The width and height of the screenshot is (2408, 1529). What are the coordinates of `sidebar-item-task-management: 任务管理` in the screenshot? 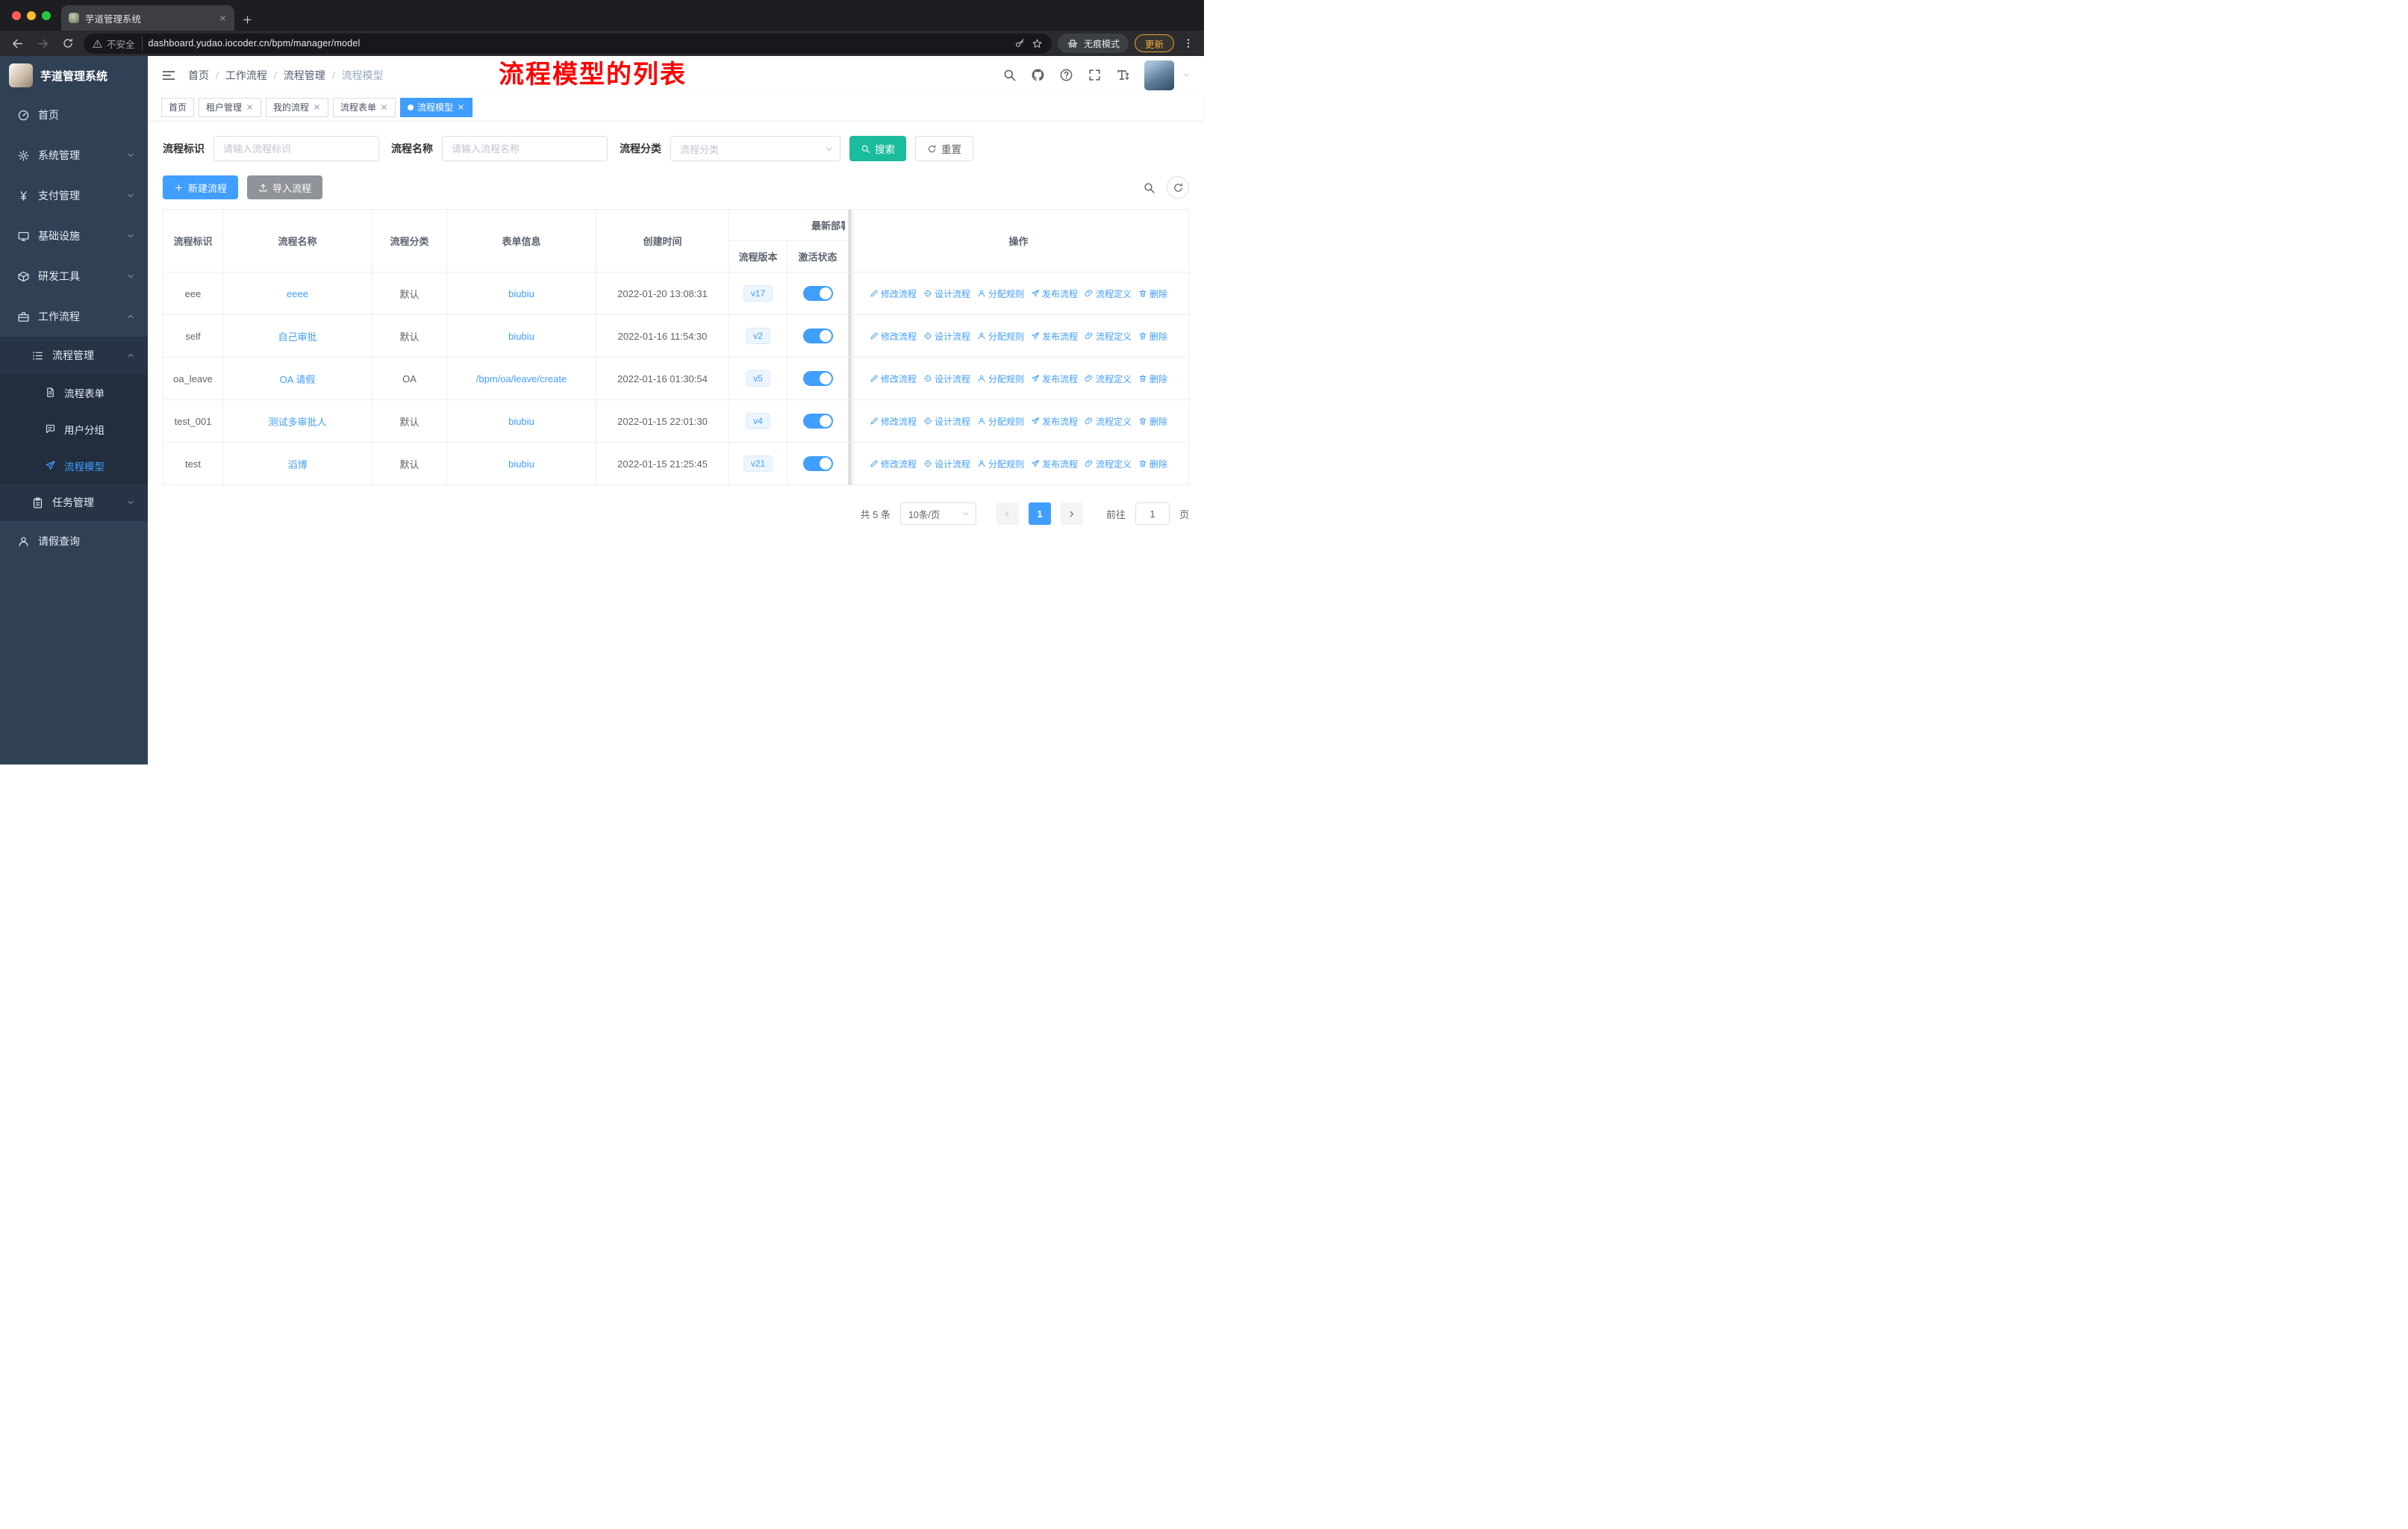 It's located at (74, 503).